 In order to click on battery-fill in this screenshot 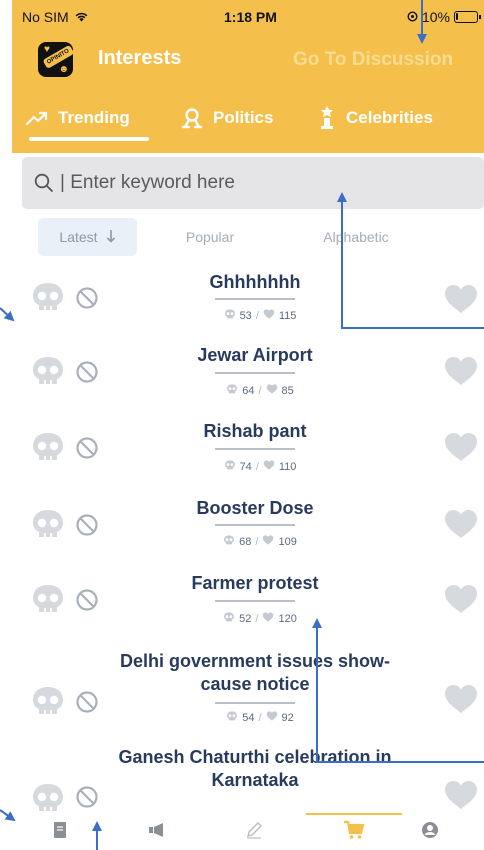, I will do `click(457, 16)`.